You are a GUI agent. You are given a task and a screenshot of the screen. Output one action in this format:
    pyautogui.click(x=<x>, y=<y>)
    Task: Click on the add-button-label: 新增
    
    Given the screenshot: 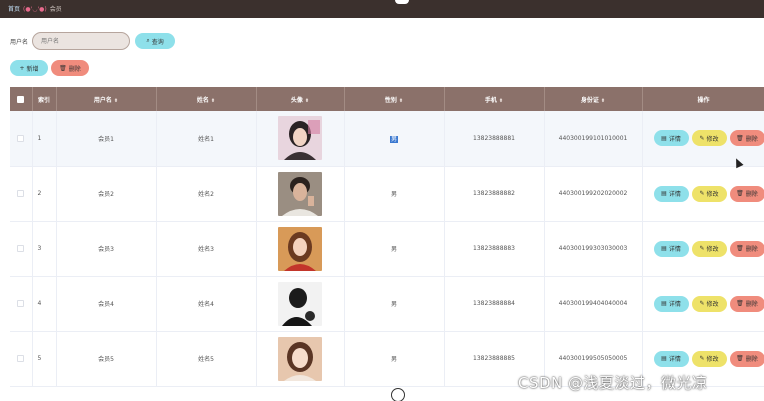 What is the action you would take?
    pyautogui.click(x=32, y=69)
    